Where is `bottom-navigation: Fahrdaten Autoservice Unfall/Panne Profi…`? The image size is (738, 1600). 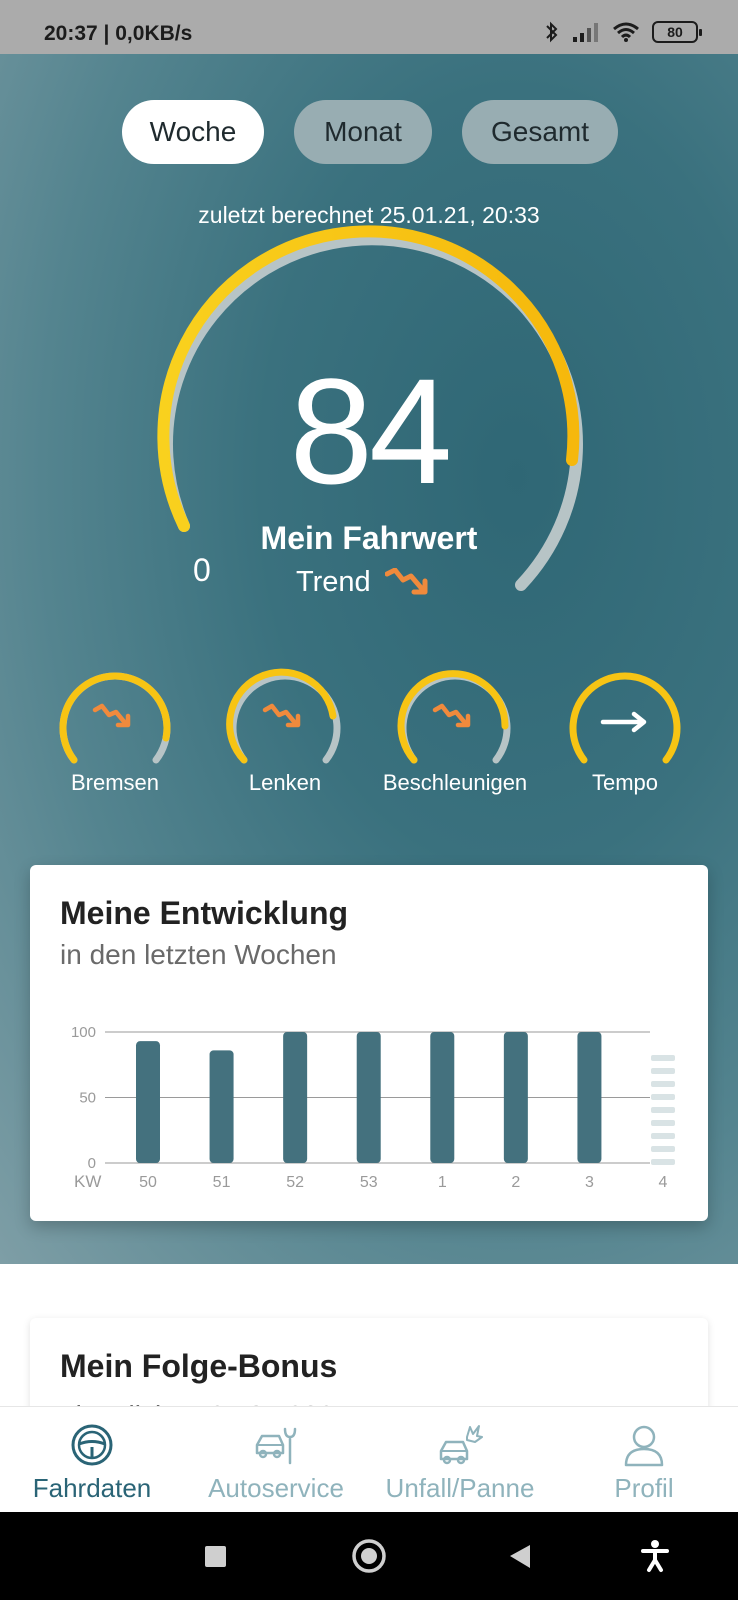 bottom-navigation: Fahrdaten Autoservice Unfall/Panne Profi… is located at coordinates (369, 1459).